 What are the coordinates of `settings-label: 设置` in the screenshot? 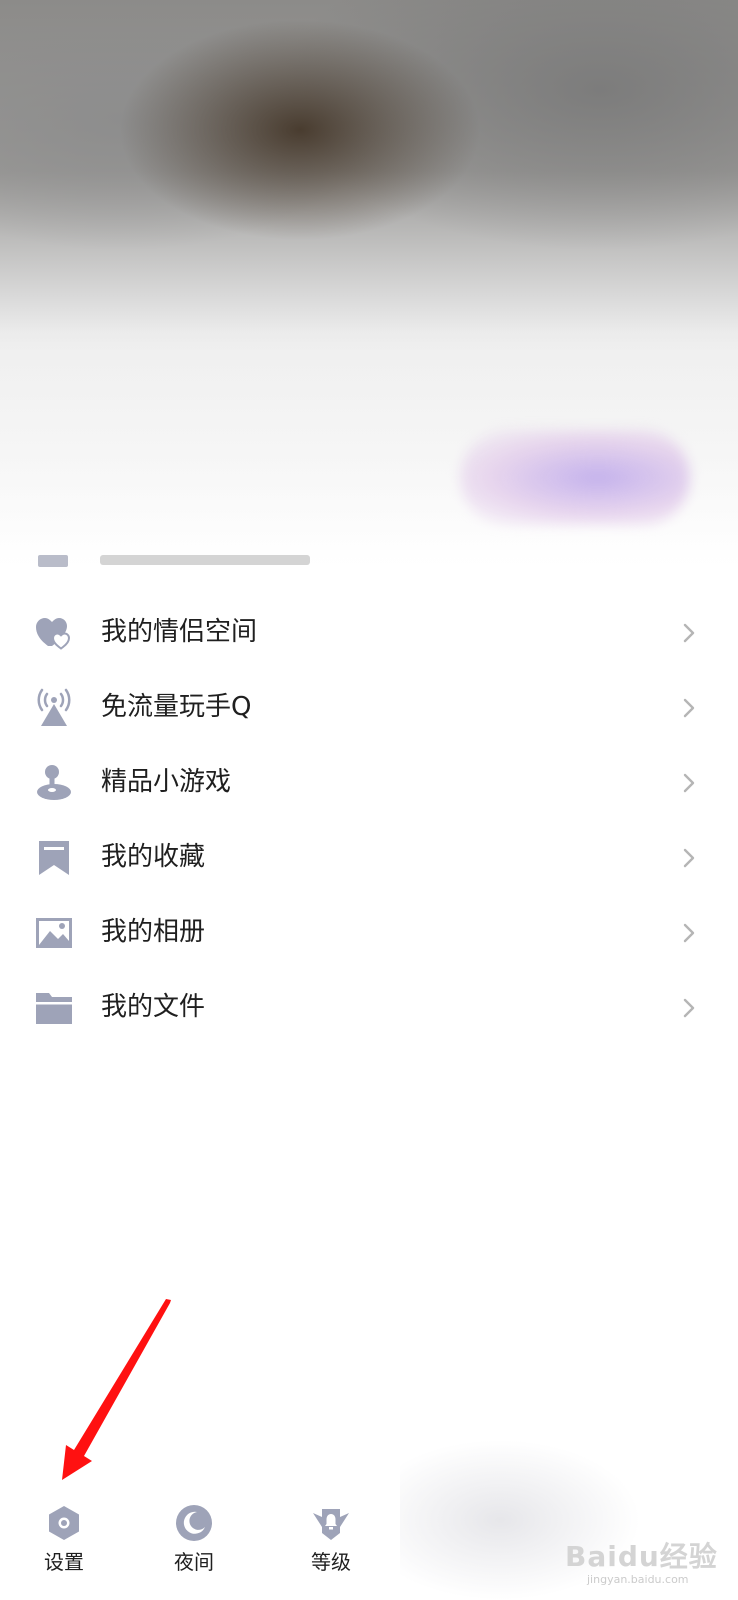 It's located at (64, 1562).